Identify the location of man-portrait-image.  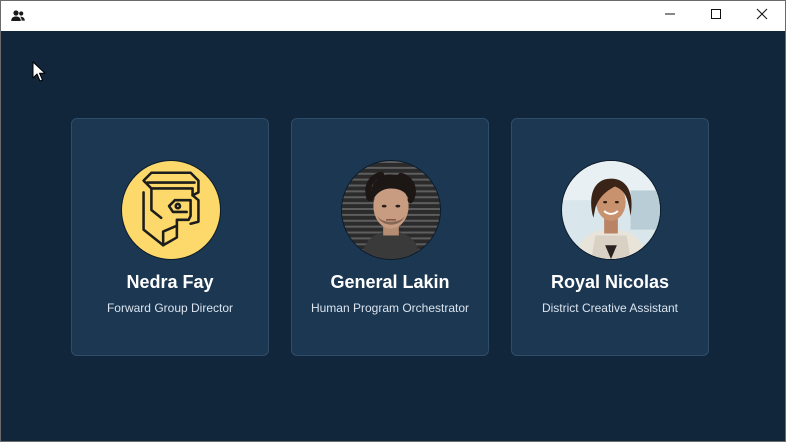
(391, 210).